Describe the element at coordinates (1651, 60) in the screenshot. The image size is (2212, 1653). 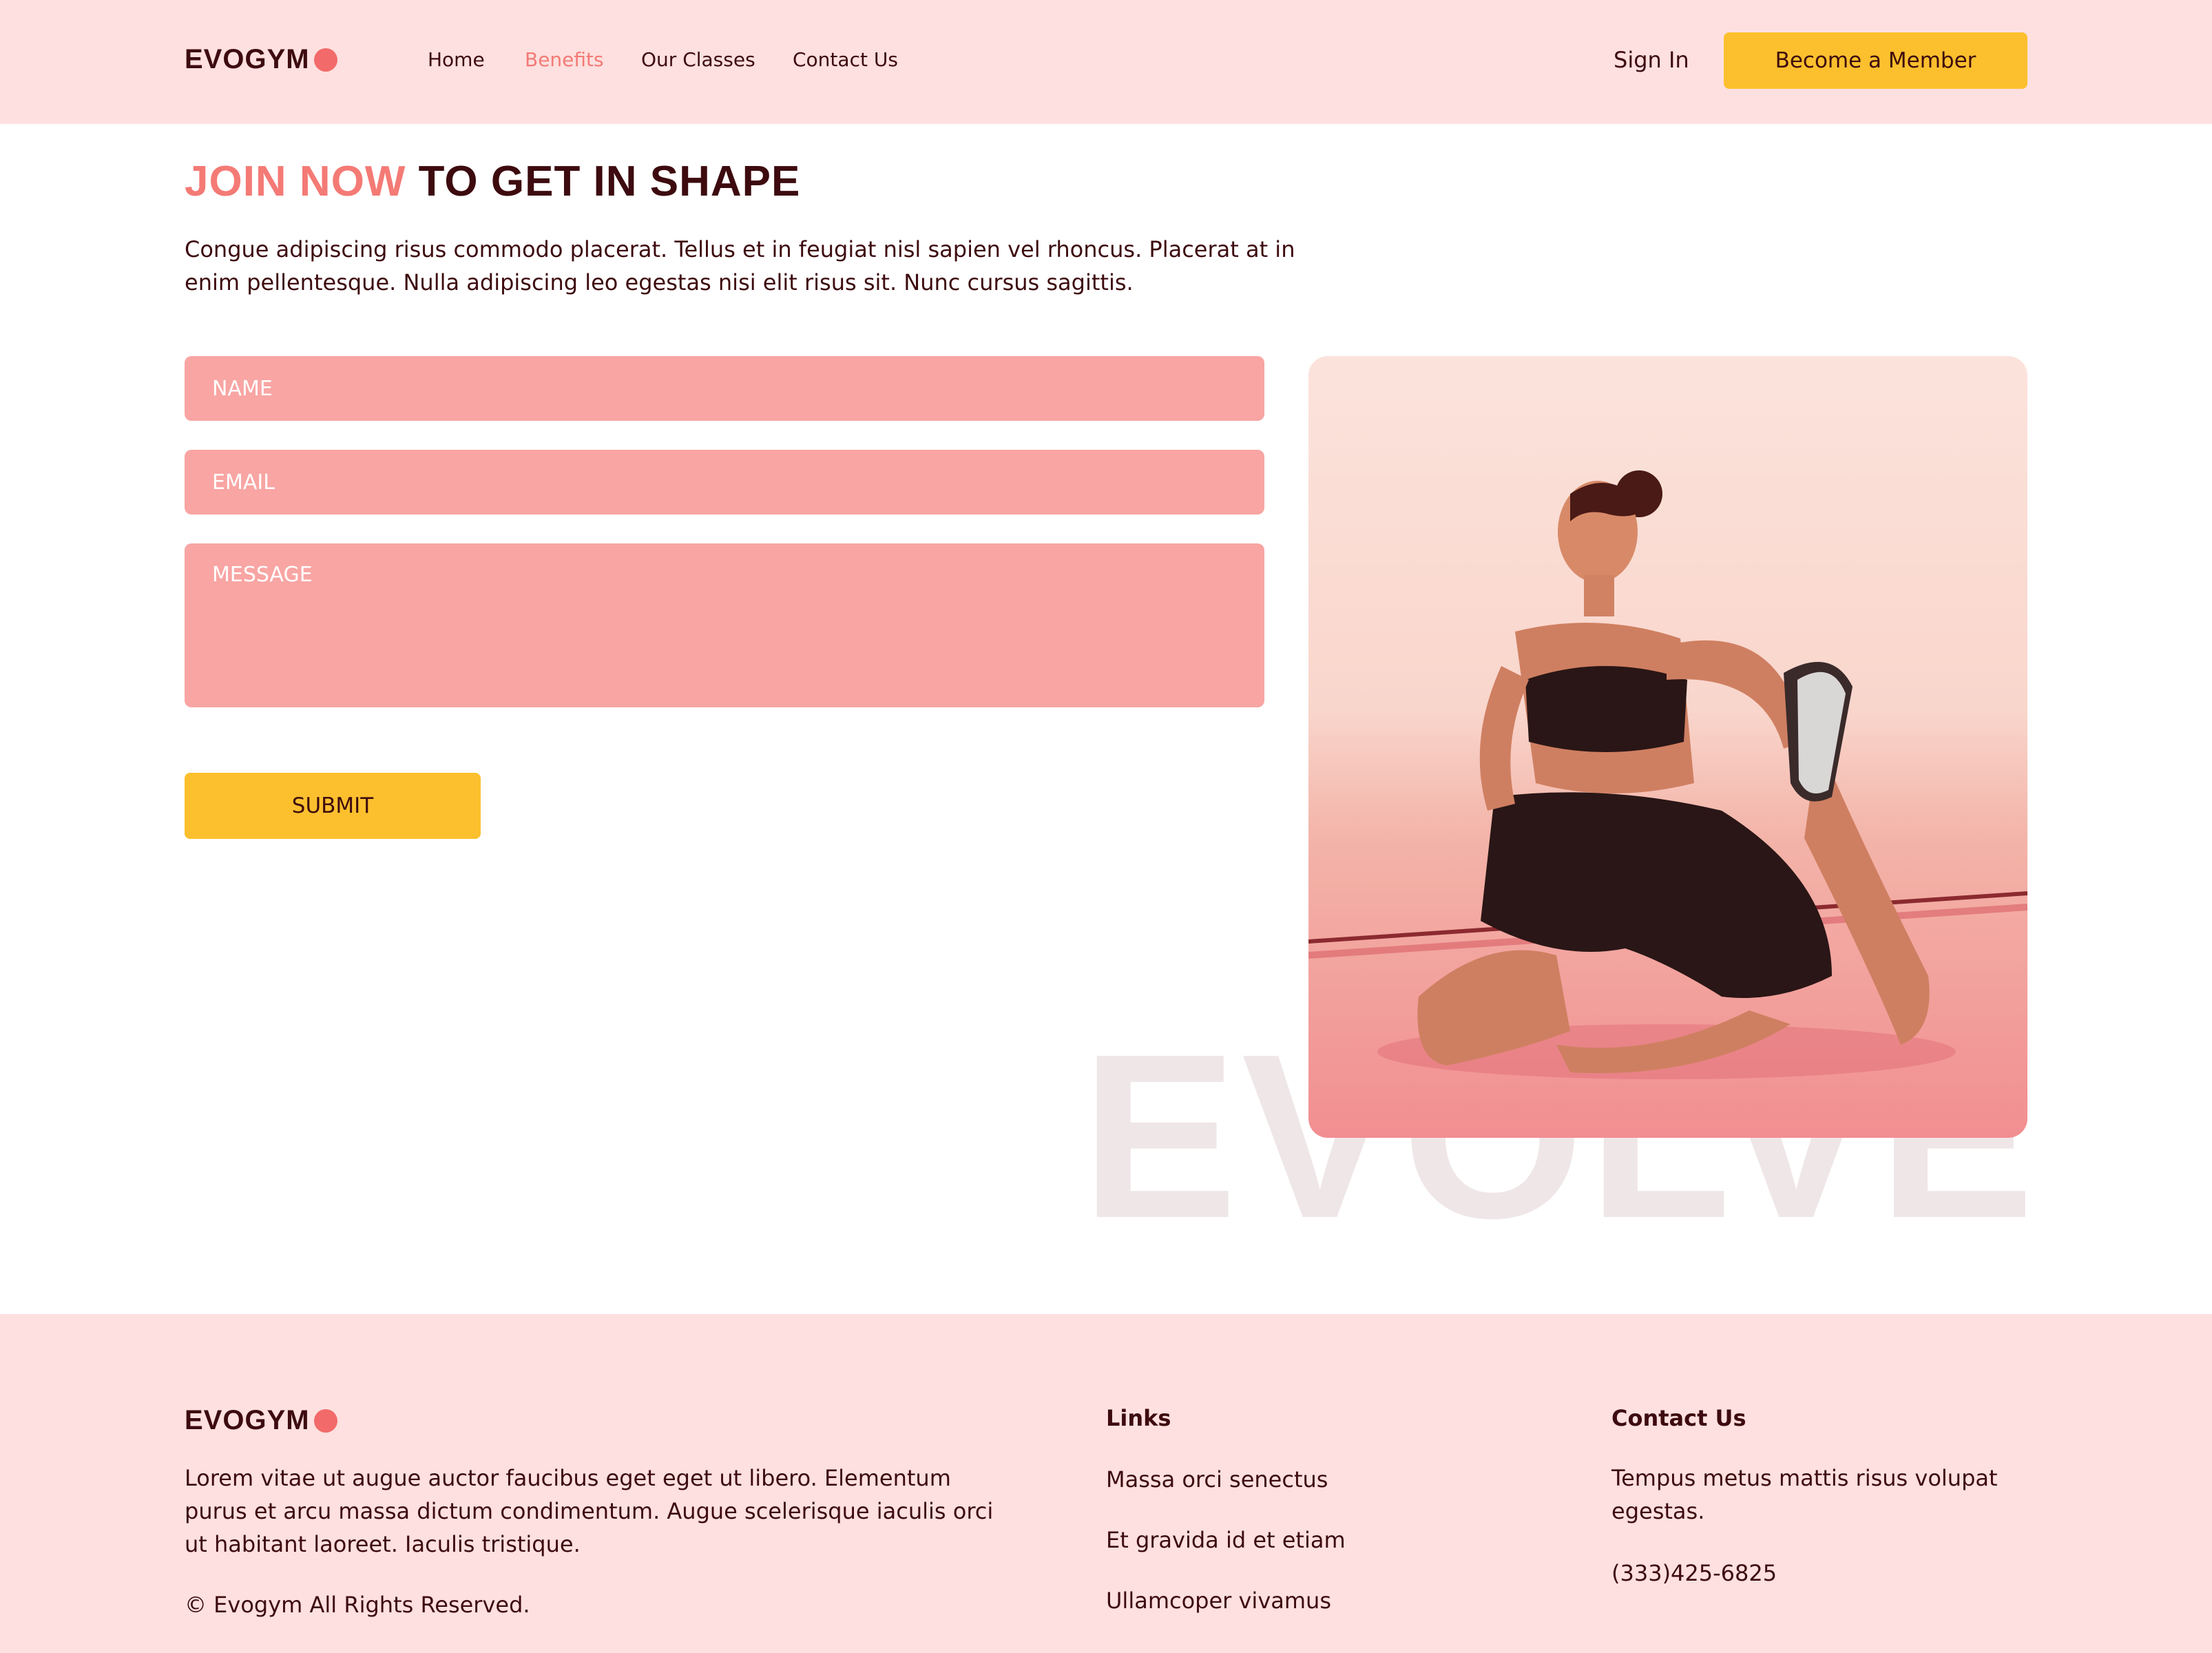
I see `sign-in-link: Sign In` at that location.